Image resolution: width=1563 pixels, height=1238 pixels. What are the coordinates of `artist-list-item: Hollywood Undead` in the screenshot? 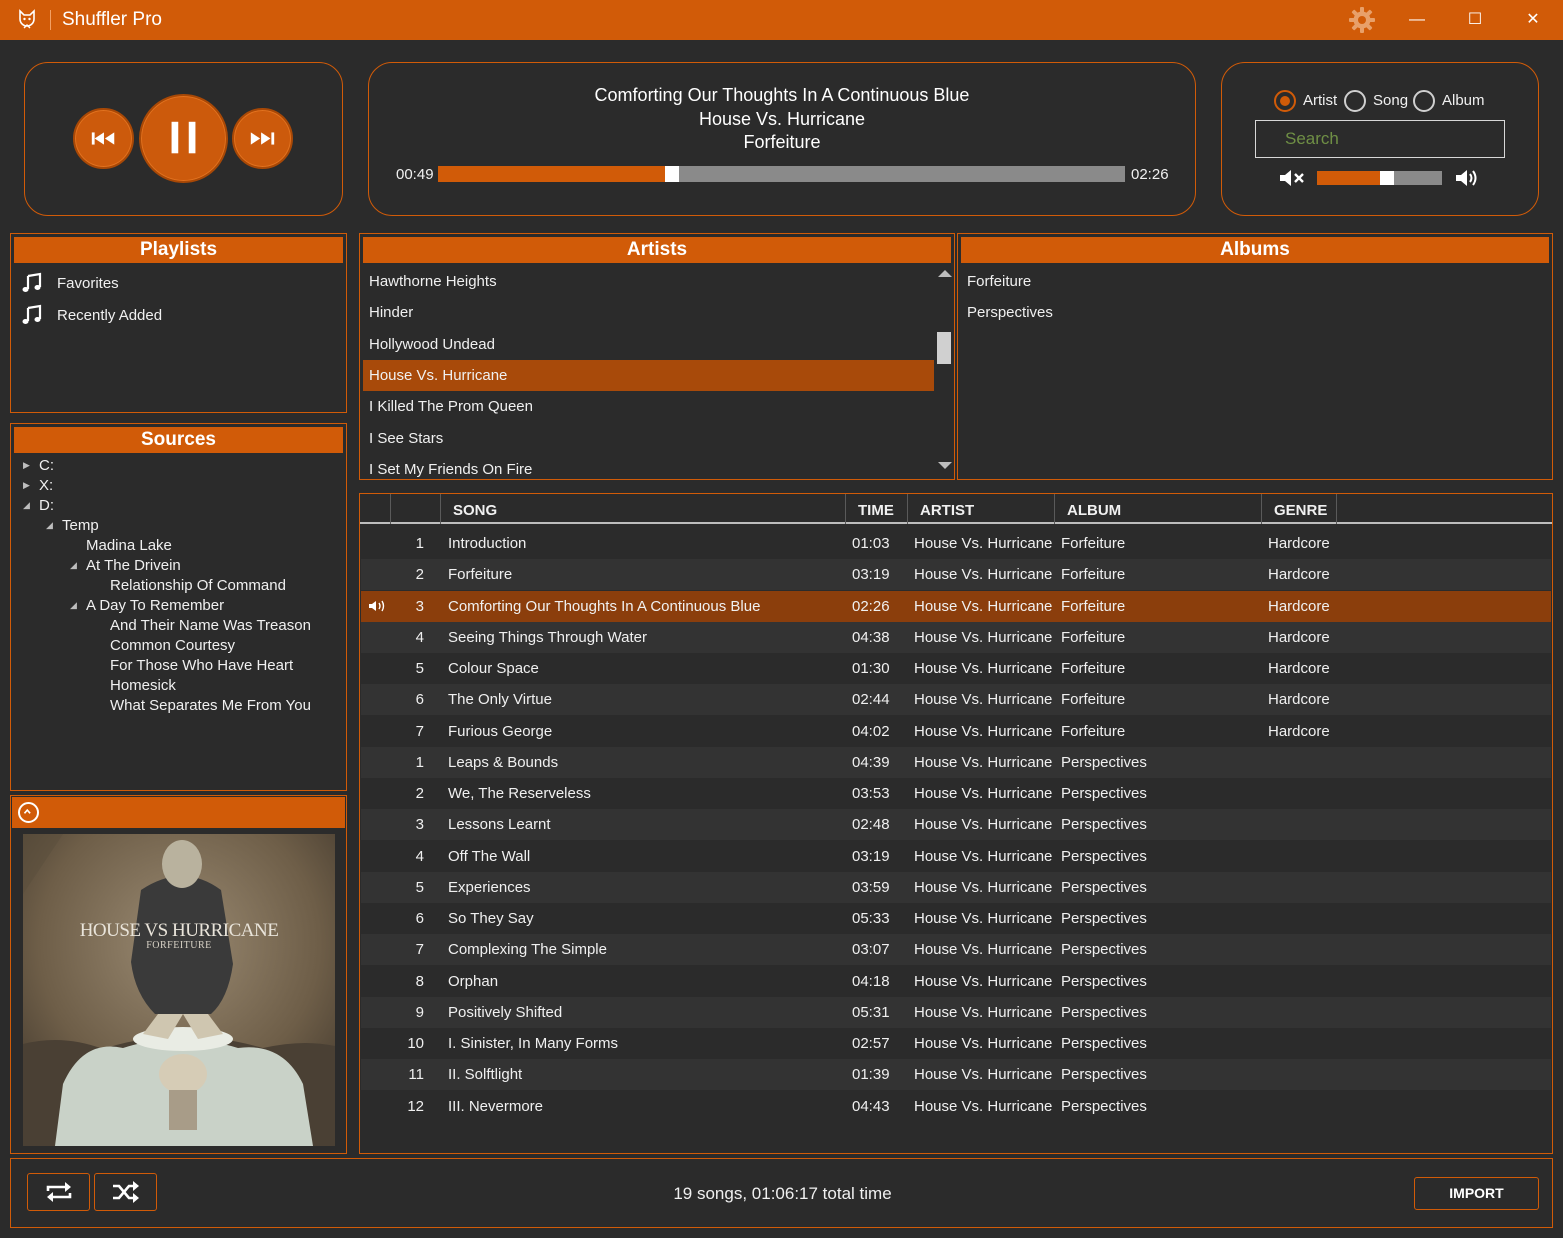 It's located at (648, 344).